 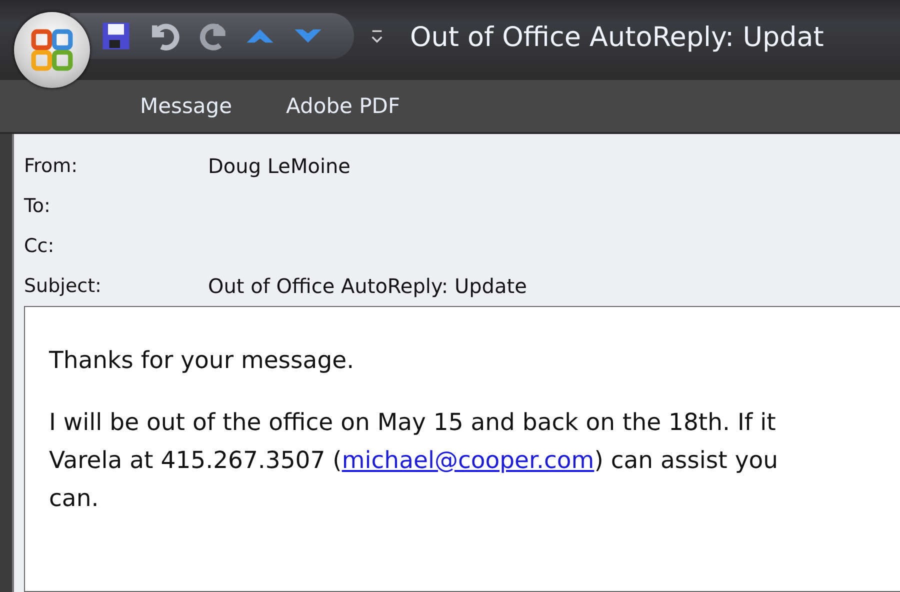 I want to click on office-button, so click(x=52, y=50).